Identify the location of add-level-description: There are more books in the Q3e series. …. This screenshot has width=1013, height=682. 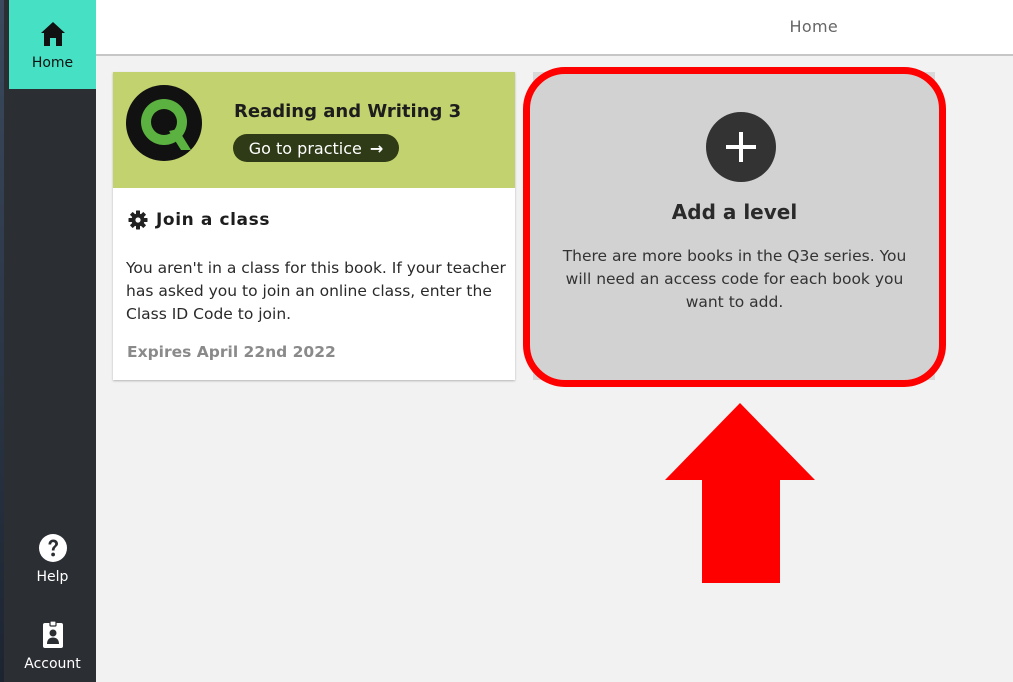
(734, 279).